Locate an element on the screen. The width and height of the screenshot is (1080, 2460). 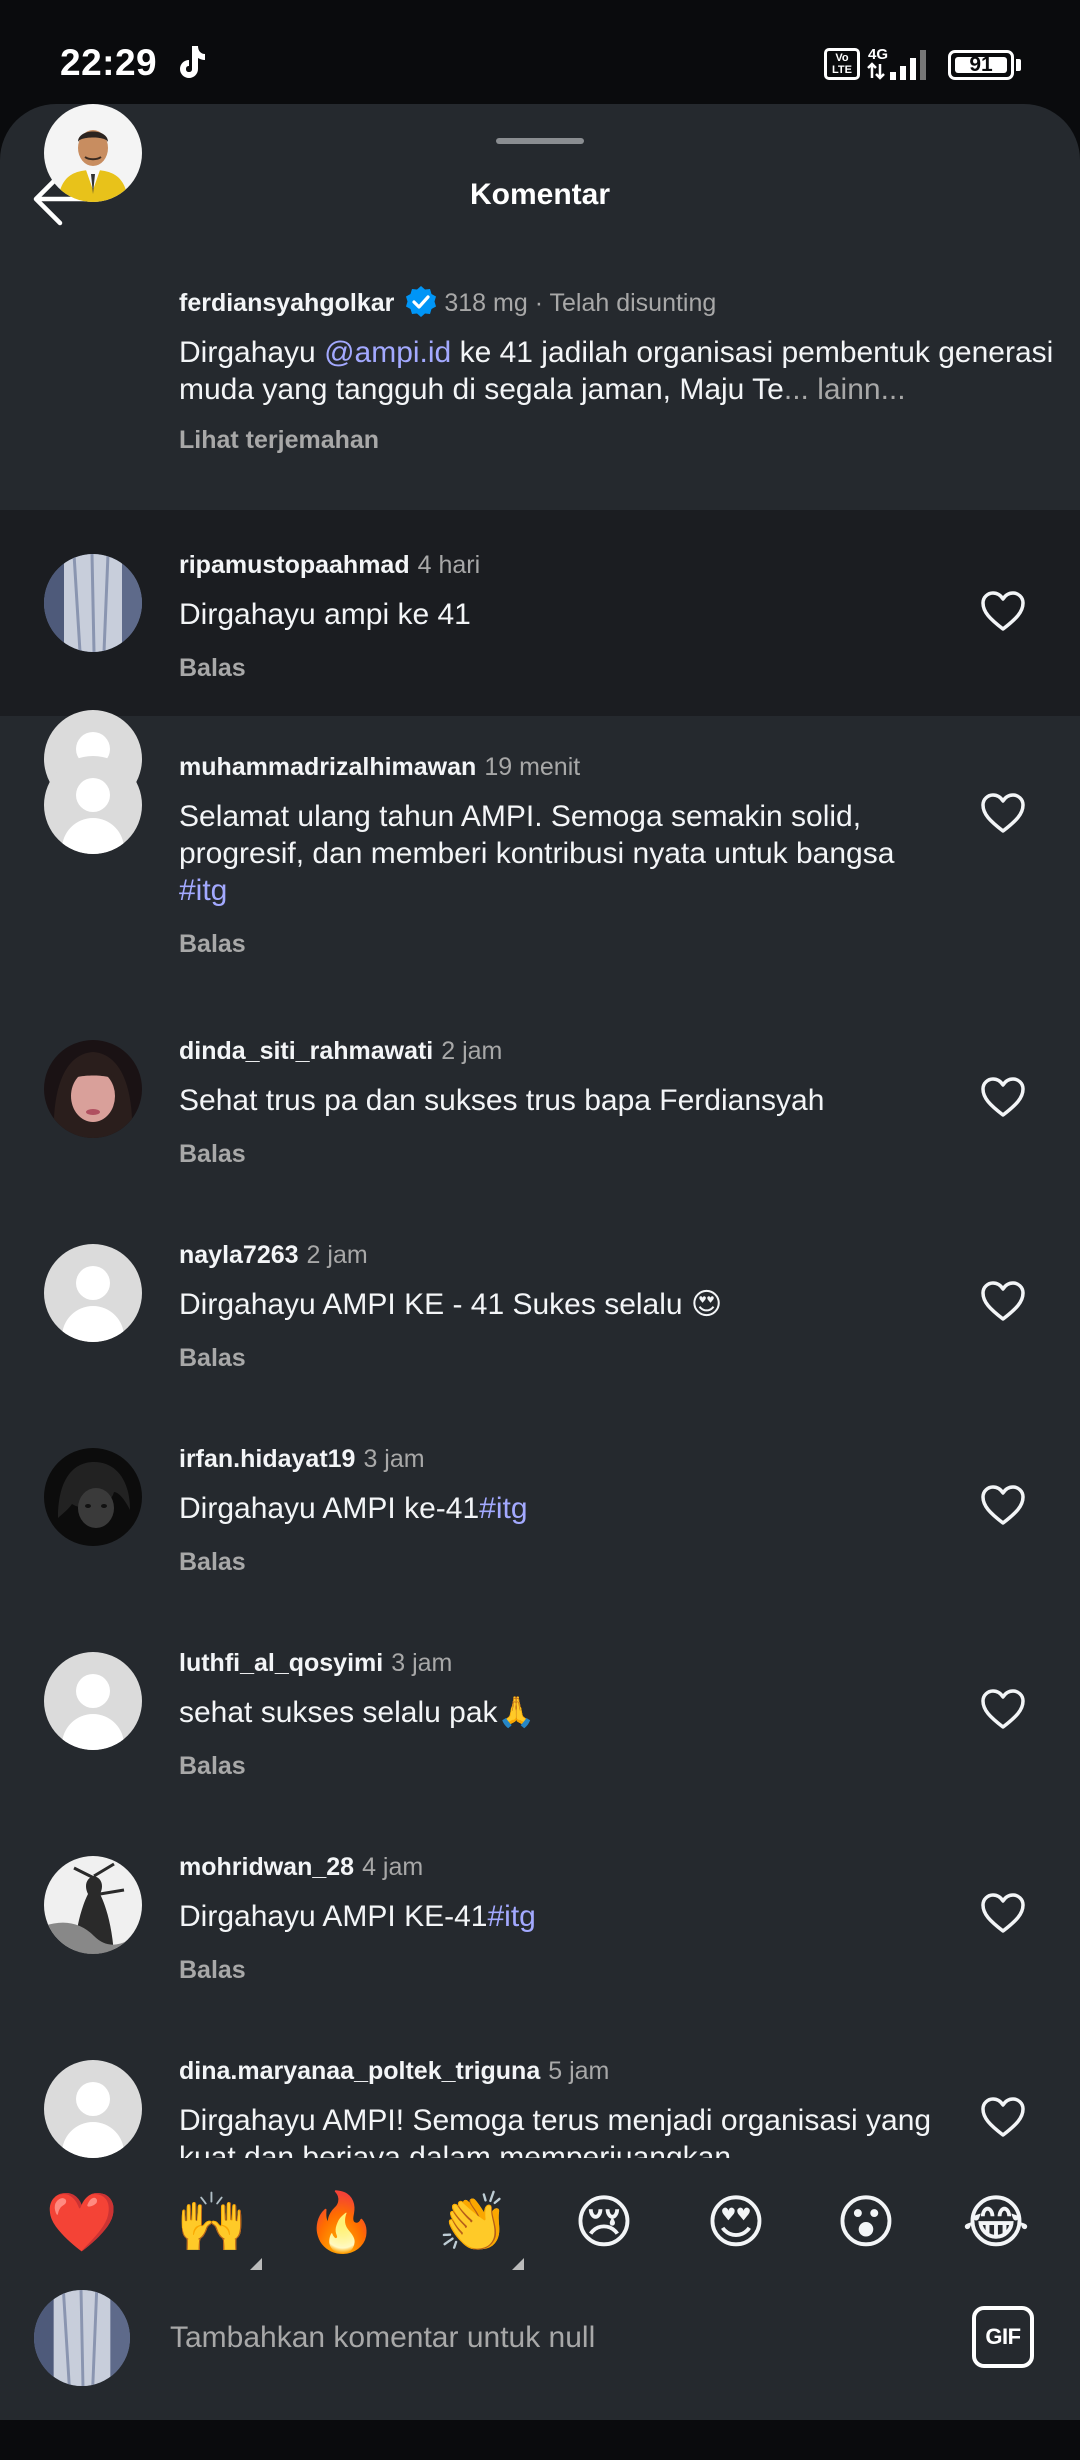
emoji-reaction-bar: ❤️ 🙌 🔥 👏 😢 😍 😮 😂 is located at coordinates (540, 2218).